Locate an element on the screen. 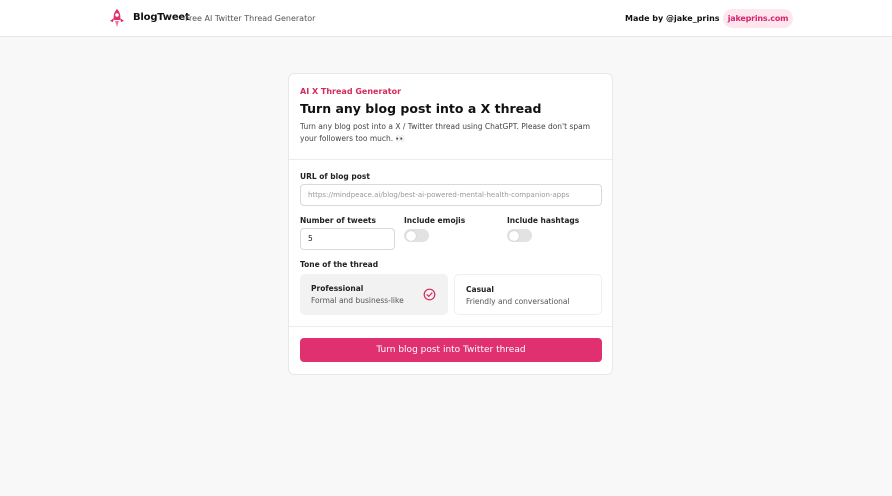  tone-label: Tone of the thread is located at coordinates (339, 264).